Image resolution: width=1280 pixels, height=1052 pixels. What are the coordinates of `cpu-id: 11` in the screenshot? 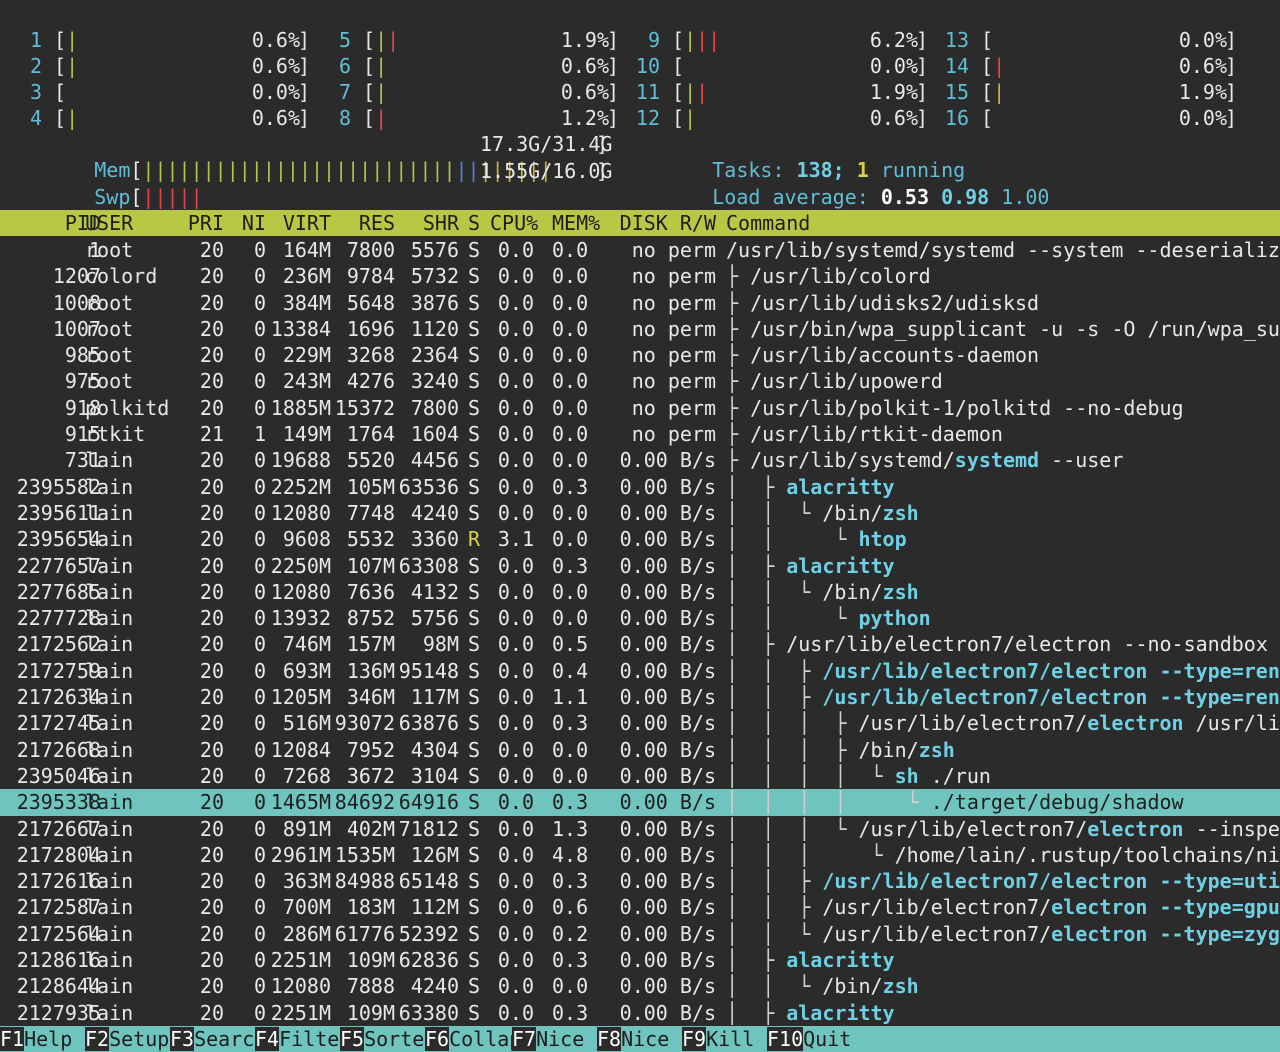 It's located at (647, 92).